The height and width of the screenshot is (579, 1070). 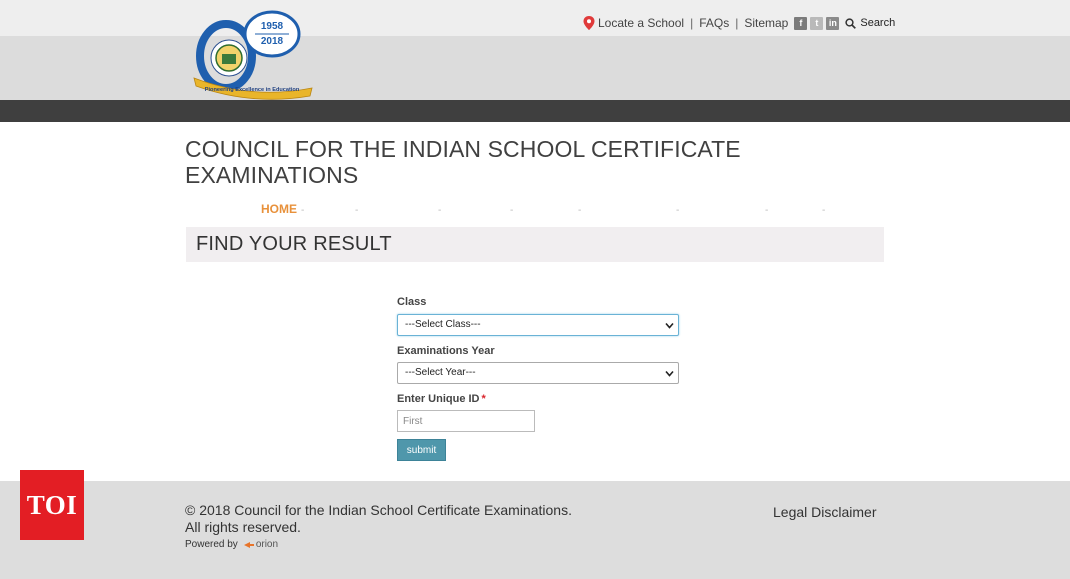 I want to click on search-button: Search, so click(x=870, y=23).